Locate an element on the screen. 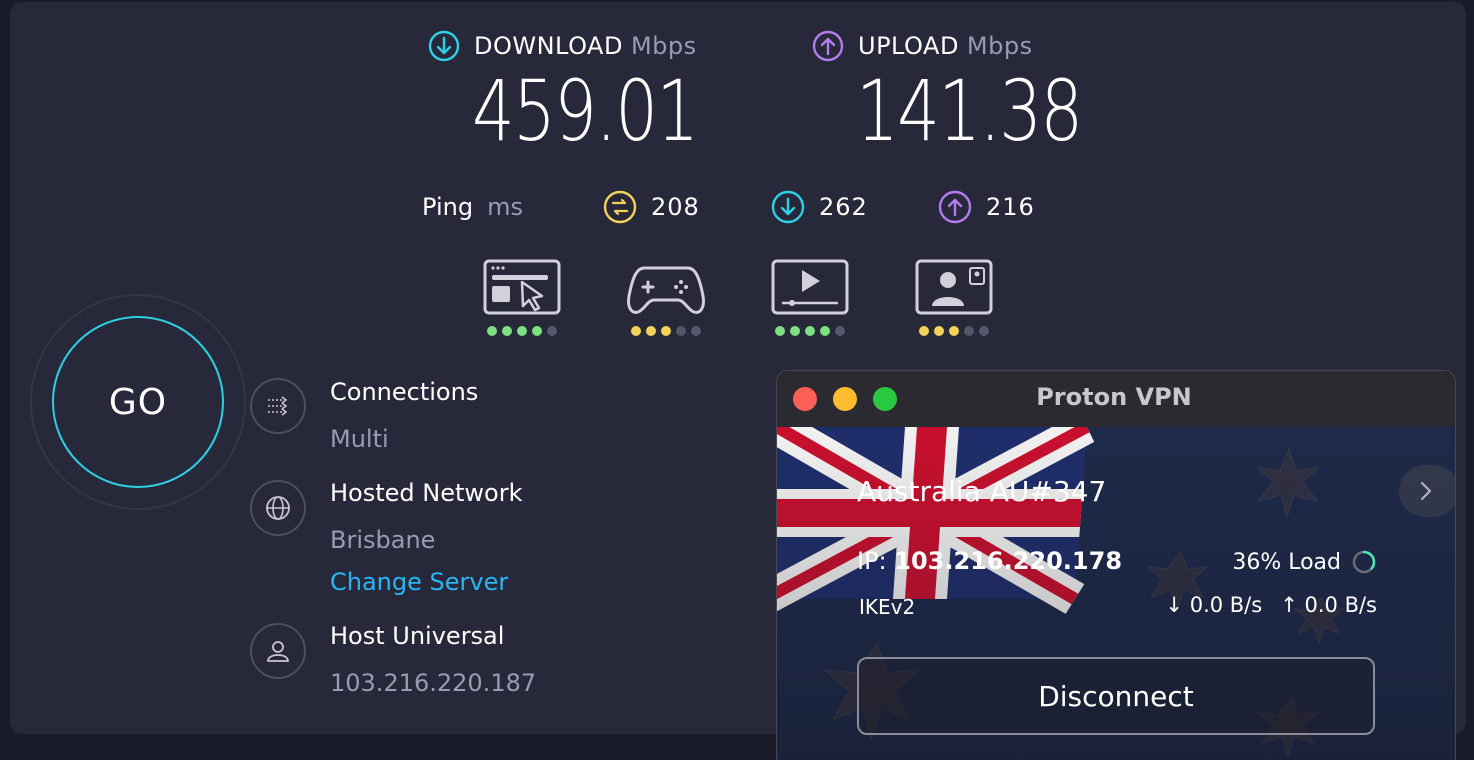 This screenshot has height=760, width=1474. upload-ping-icon is located at coordinates (955, 207).